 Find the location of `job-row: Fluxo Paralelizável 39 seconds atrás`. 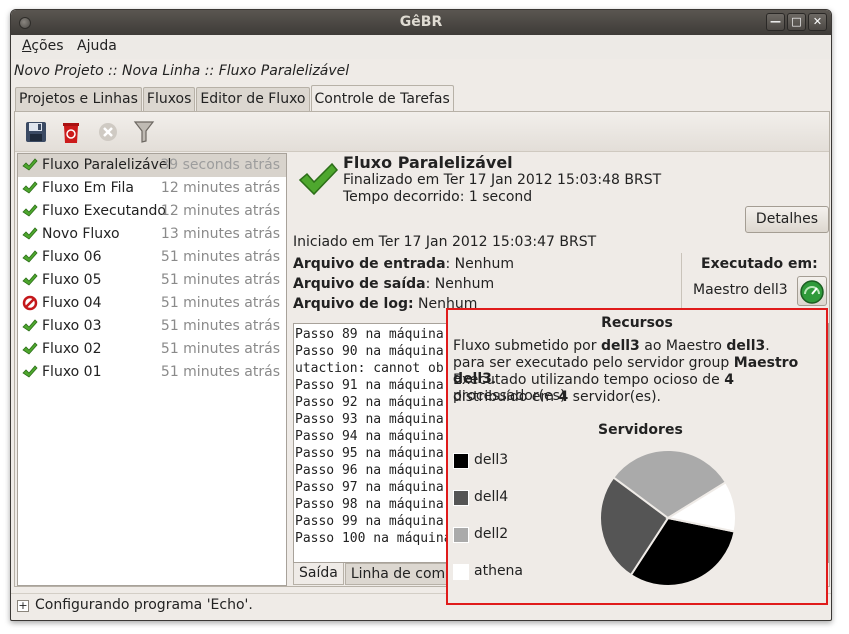

job-row: Fluxo Paralelizável 39 seconds atrás is located at coordinates (152, 165).